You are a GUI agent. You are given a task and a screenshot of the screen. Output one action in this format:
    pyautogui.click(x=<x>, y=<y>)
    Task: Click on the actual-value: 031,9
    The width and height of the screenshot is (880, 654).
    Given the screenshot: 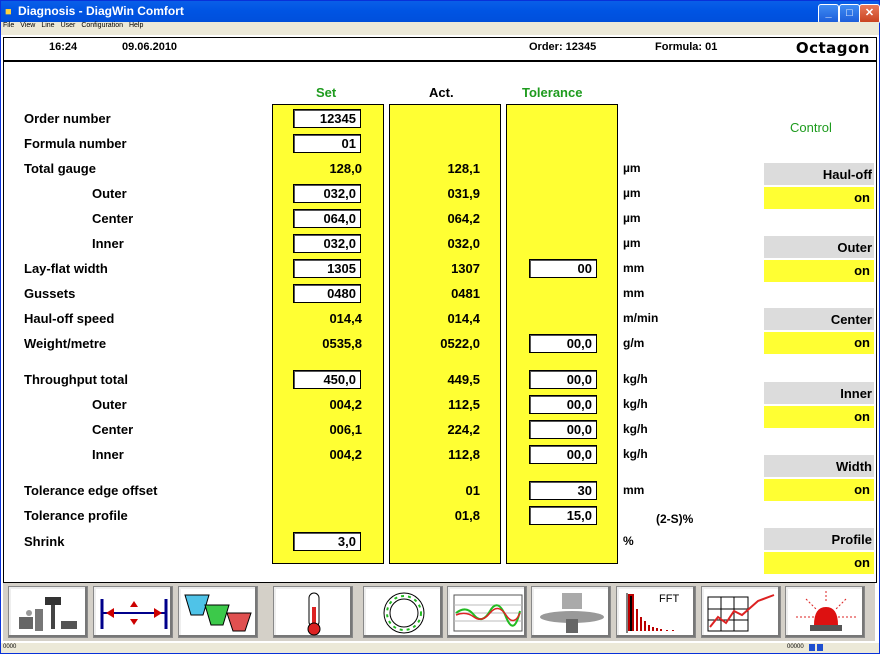 What is the action you would take?
    pyautogui.click(x=463, y=193)
    